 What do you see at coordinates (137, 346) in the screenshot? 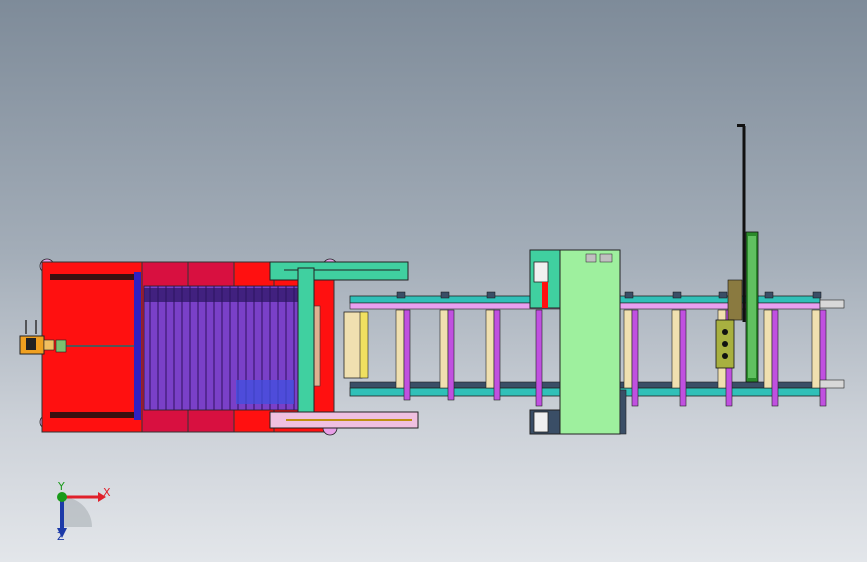
I see `blue-end-plate` at bounding box center [137, 346].